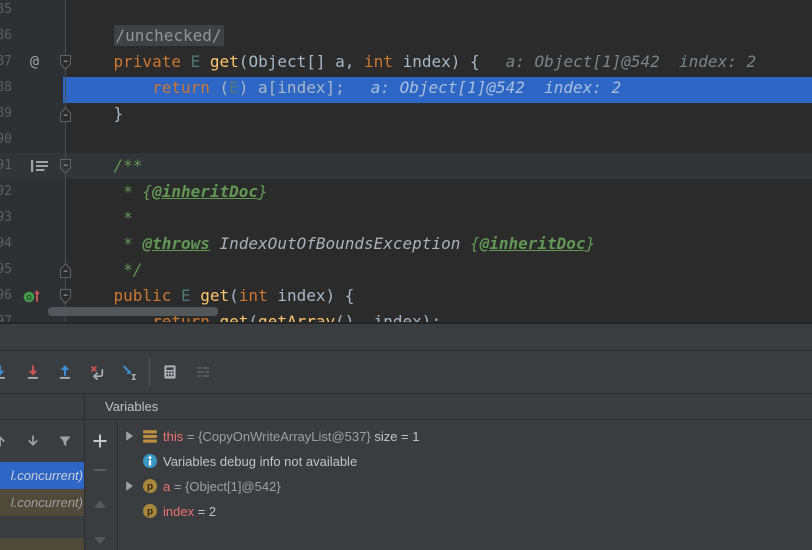 The image size is (812, 550). What do you see at coordinates (28, 297) in the screenshot?
I see `svg-text: o` at bounding box center [28, 297].